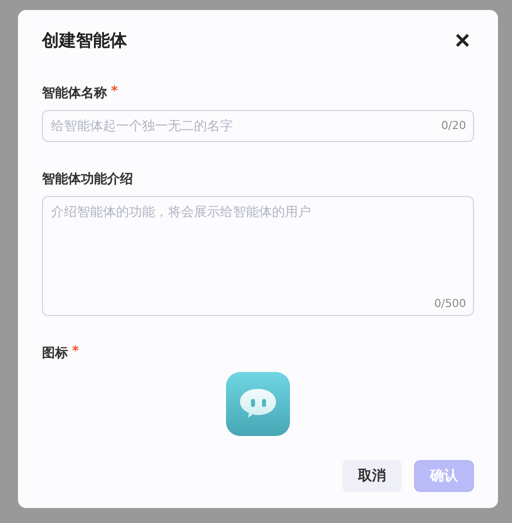 This screenshot has height=523, width=512. Describe the element at coordinates (55, 353) in the screenshot. I see `field-label: 图标` at that location.